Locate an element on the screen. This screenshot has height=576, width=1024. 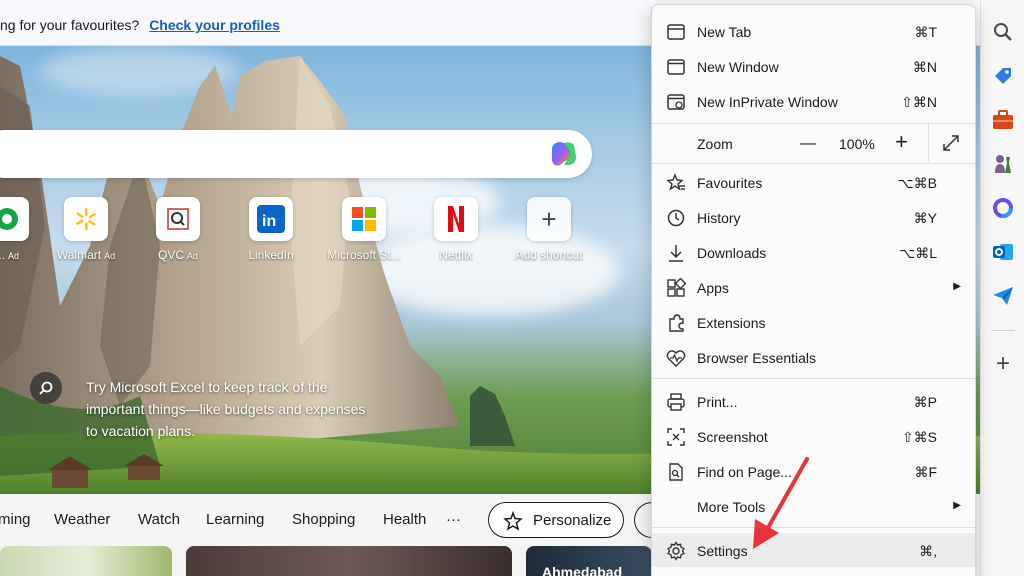
feed-tab-learning: Learning is located at coordinates (235, 519).